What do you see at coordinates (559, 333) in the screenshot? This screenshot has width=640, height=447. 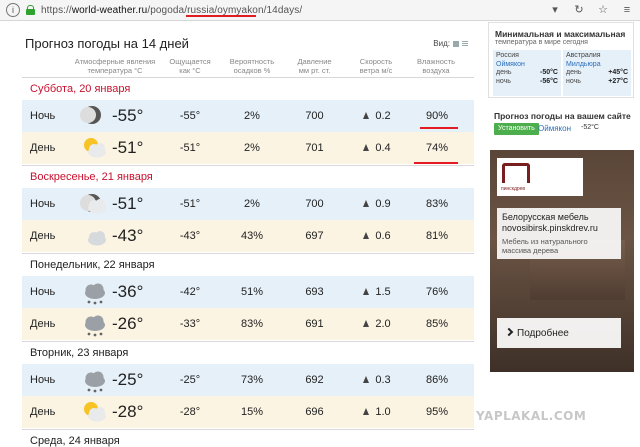 I see `ad-more-button: Подробнее` at bounding box center [559, 333].